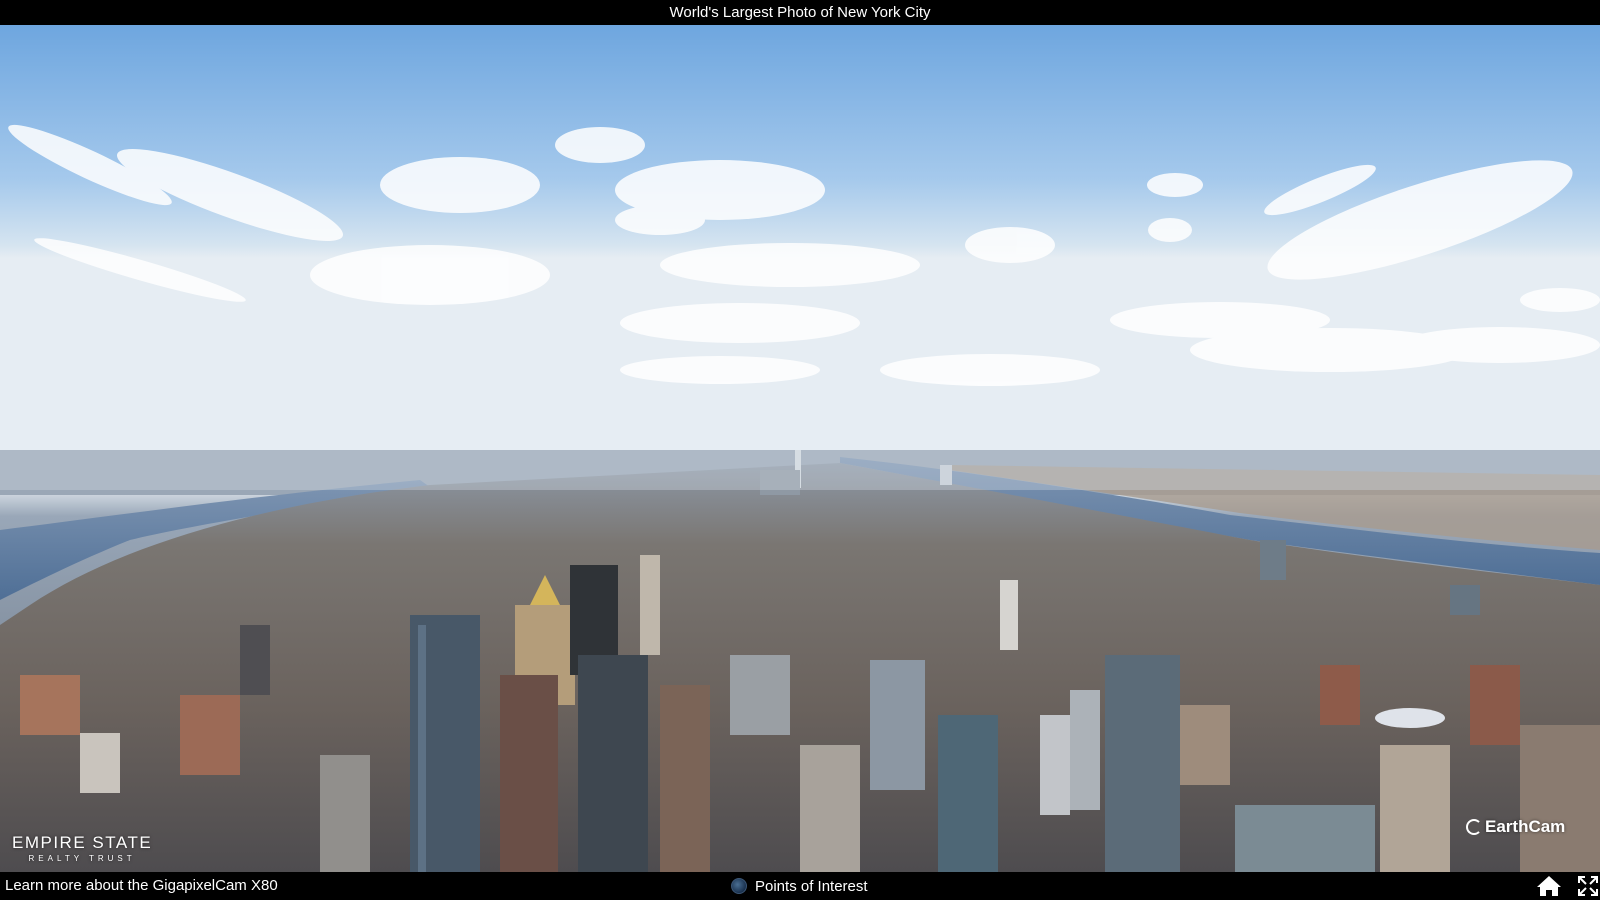  What do you see at coordinates (811, 886) in the screenshot?
I see `points-of-interest-label: Points of Interest` at bounding box center [811, 886].